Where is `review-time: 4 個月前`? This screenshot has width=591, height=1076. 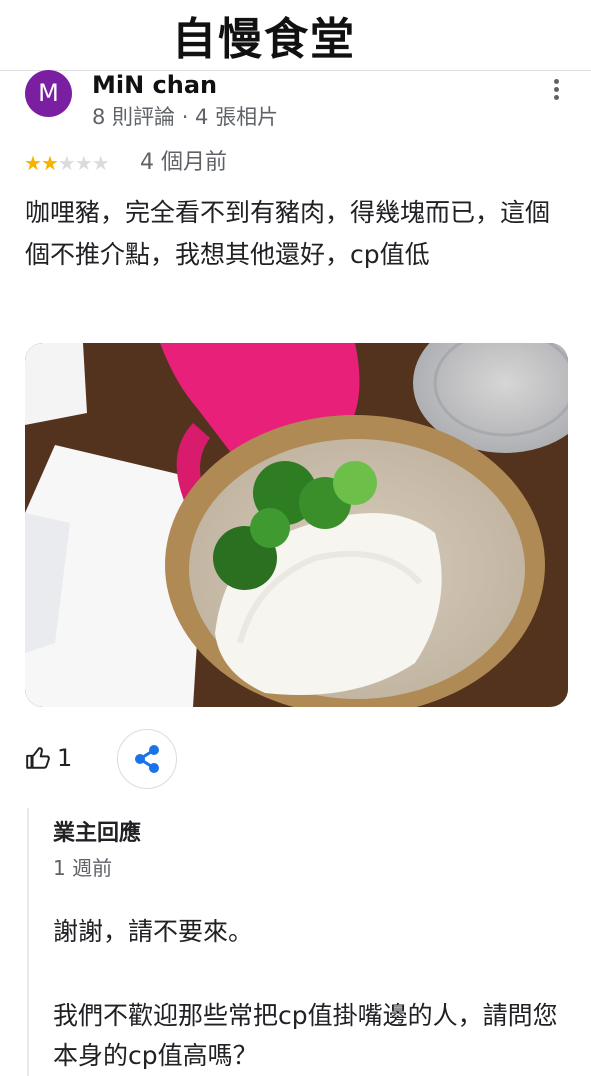
review-time: 4 個月前 is located at coordinates (183, 162).